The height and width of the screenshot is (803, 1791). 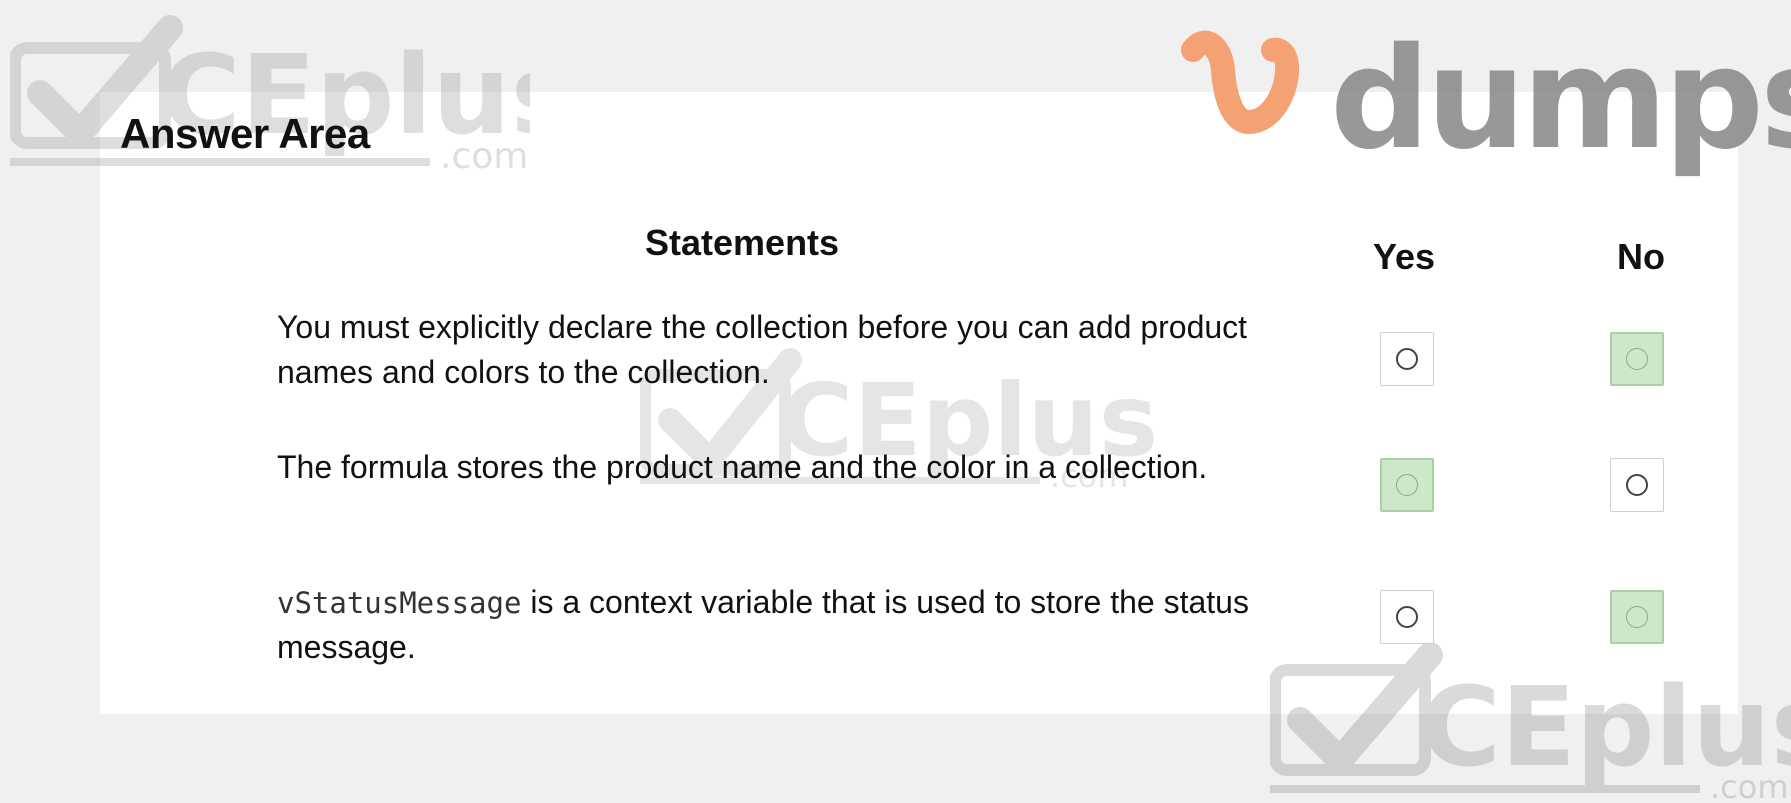 I want to click on answer-area-title: Answer Area, so click(x=245, y=133).